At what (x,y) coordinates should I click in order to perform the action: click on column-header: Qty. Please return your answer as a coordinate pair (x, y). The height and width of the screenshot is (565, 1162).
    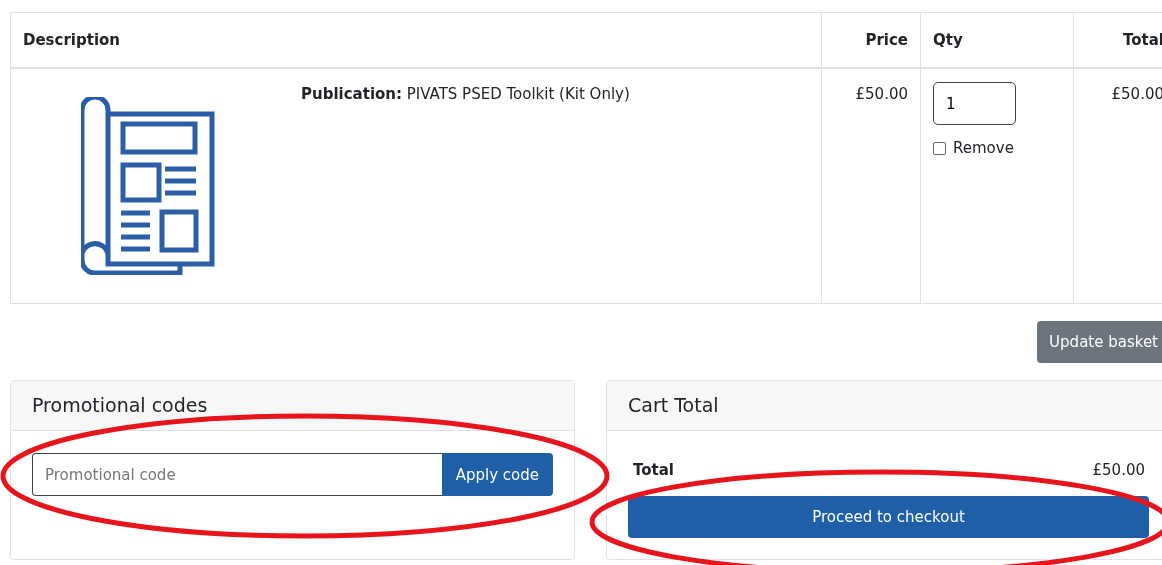
    Looking at the image, I should click on (996, 41).